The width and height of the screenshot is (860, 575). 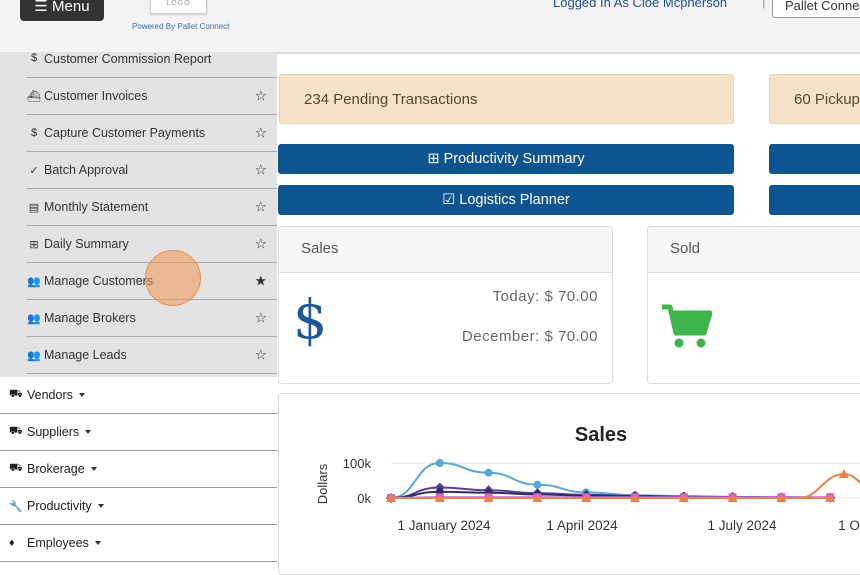 What do you see at coordinates (34, 207) in the screenshot?
I see `list-icon: ▤` at bounding box center [34, 207].